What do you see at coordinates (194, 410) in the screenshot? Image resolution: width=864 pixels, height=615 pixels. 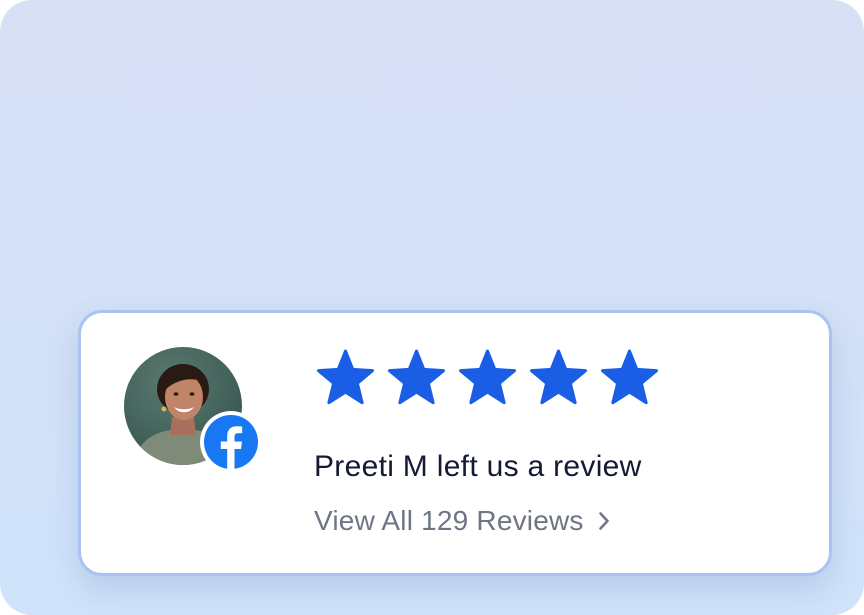 I see `reviewer-avatar-group` at bounding box center [194, 410].